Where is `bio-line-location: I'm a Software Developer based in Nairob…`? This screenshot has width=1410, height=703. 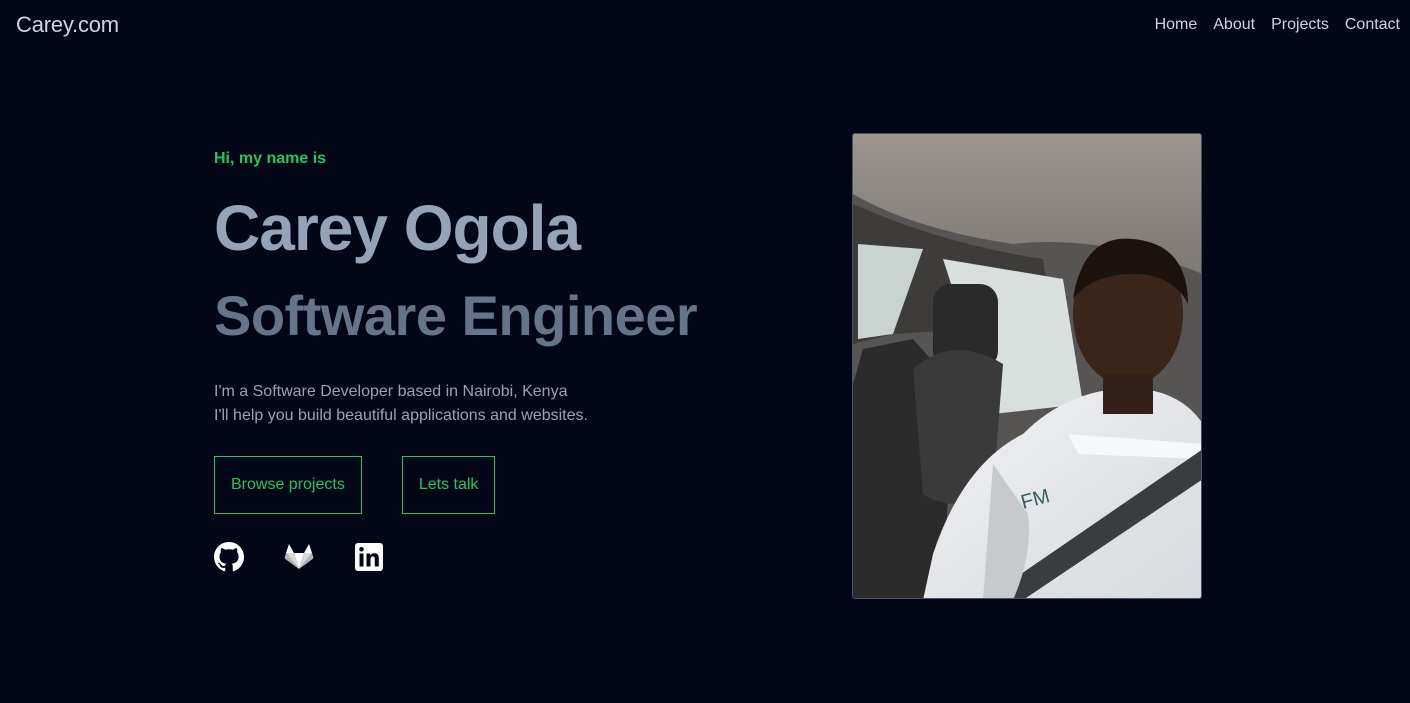
bio-line-location: I'm a Software Developer based in Nairob… is located at coordinates (391, 391).